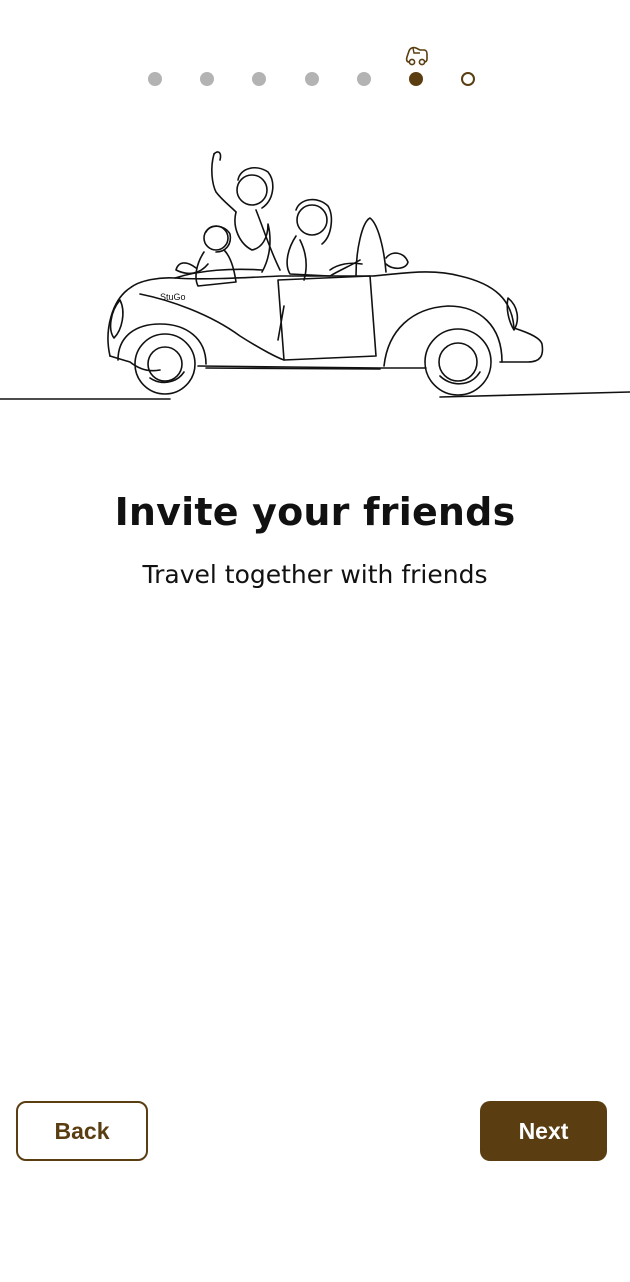  Describe the element at coordinates (173, 297) in the screenshot. I see `car-brand-text: StuGo` at that location.